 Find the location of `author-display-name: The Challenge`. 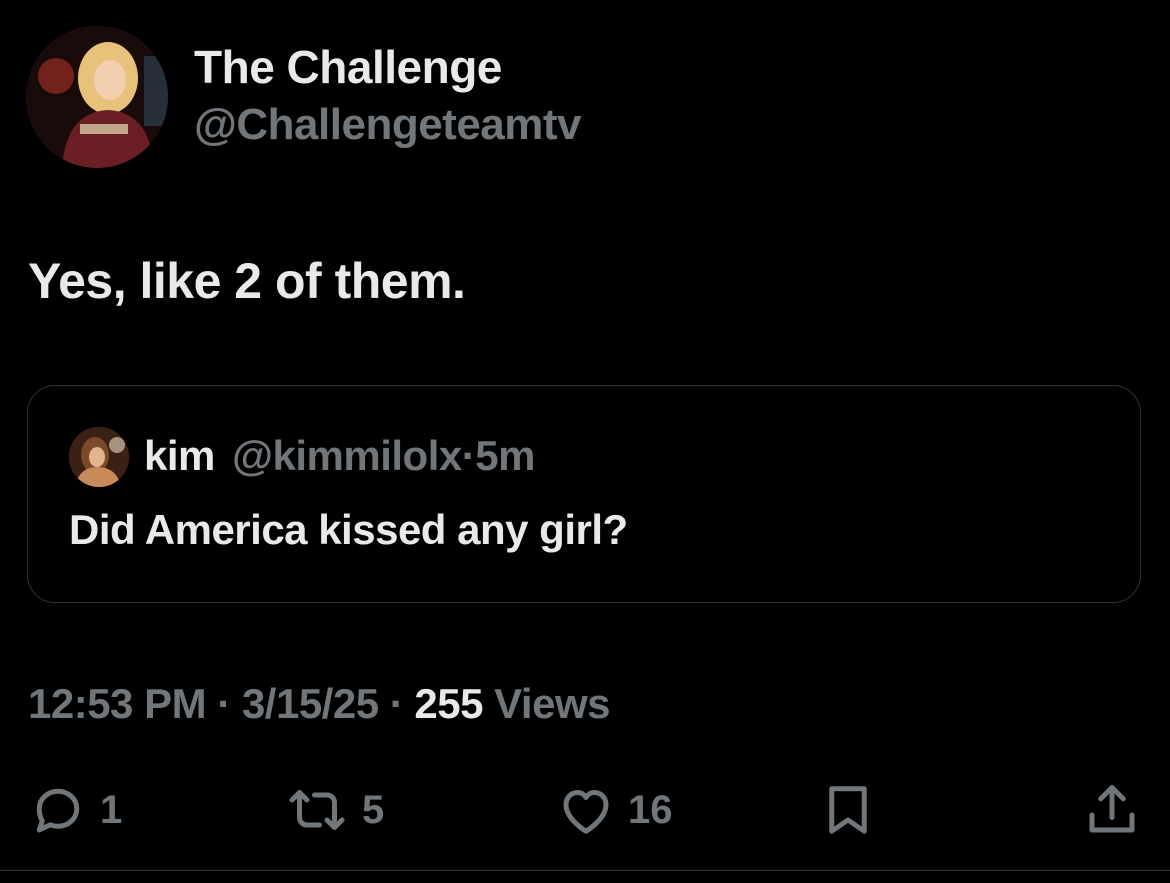

author-display-name: The Challenge is located at coordinates (348, 67).